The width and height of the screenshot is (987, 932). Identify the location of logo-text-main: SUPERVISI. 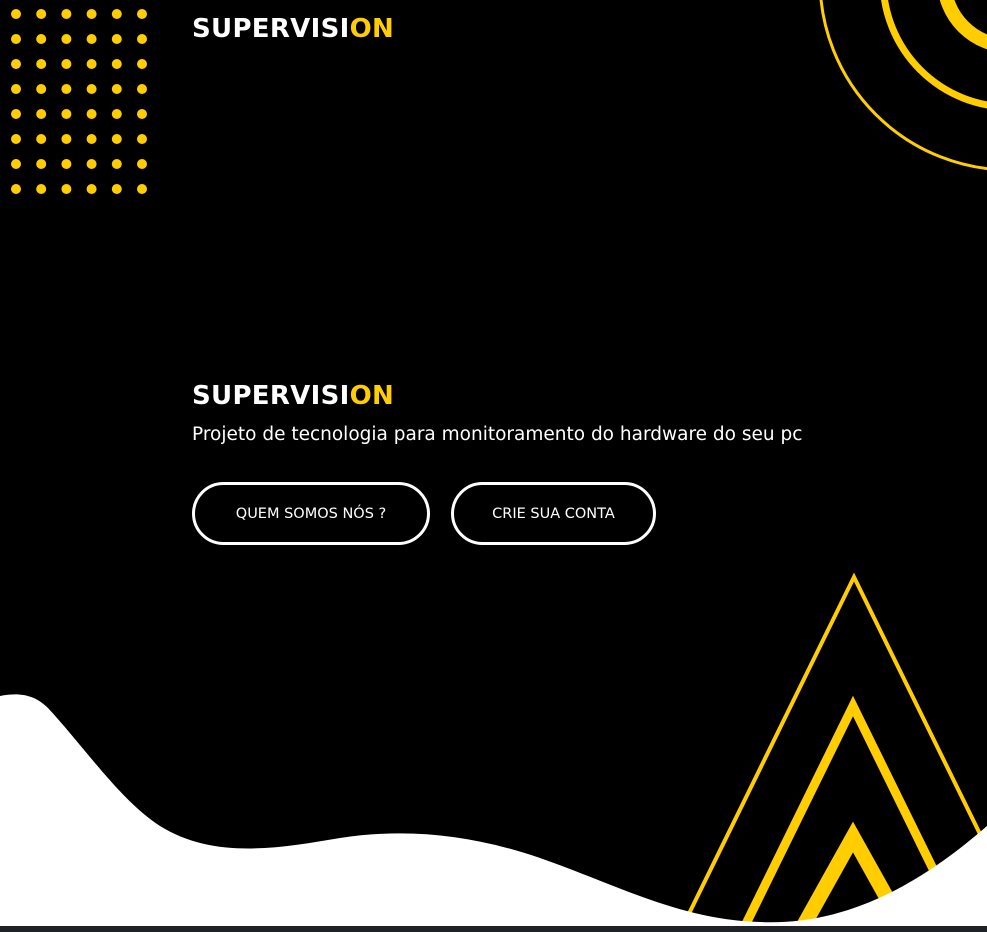
(271, 29).